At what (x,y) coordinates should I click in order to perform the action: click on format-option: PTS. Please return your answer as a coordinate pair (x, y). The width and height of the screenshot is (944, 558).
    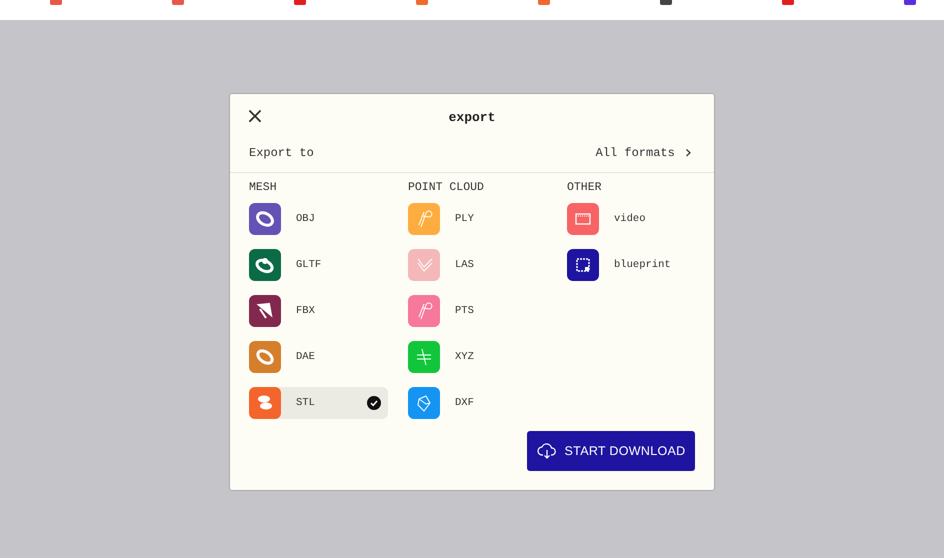
    Looking at the image, I should click on (477, 311).